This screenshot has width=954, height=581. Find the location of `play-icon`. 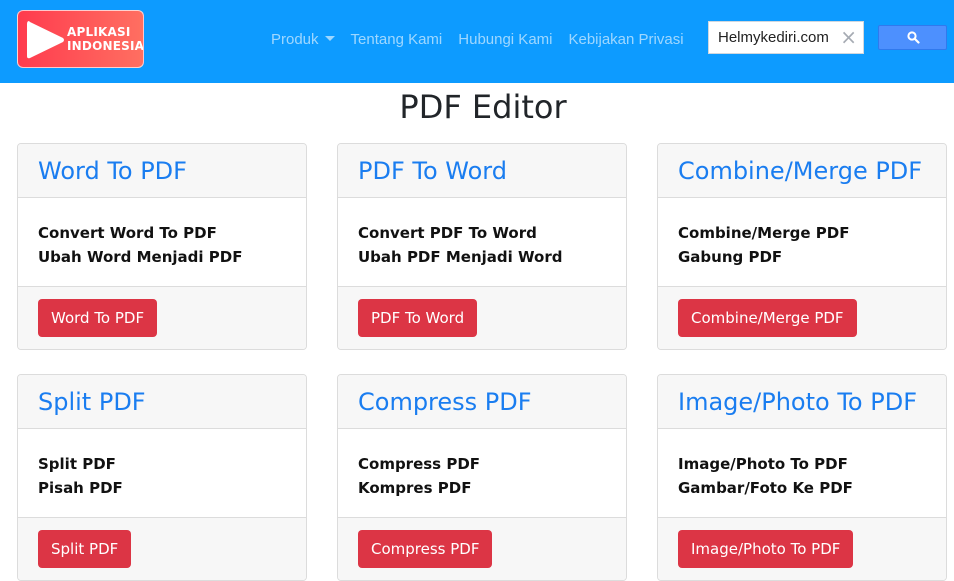

play-icon is located at coordinates (45, 40).